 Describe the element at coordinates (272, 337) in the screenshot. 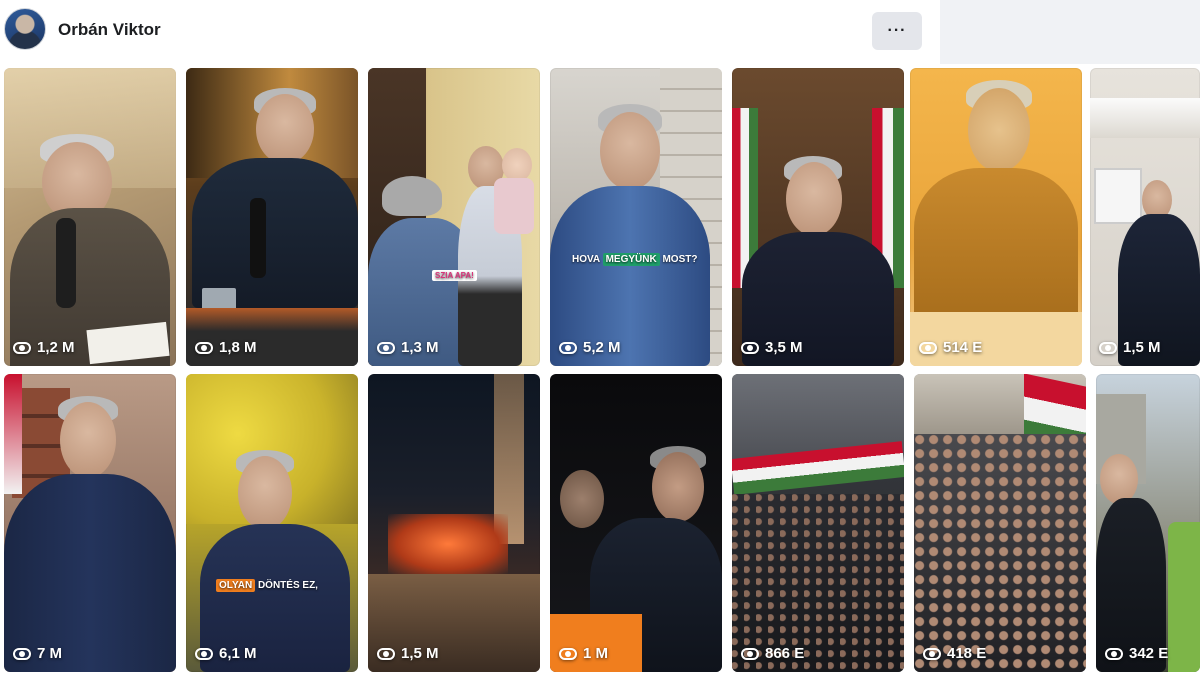

I see `desk` at that location.